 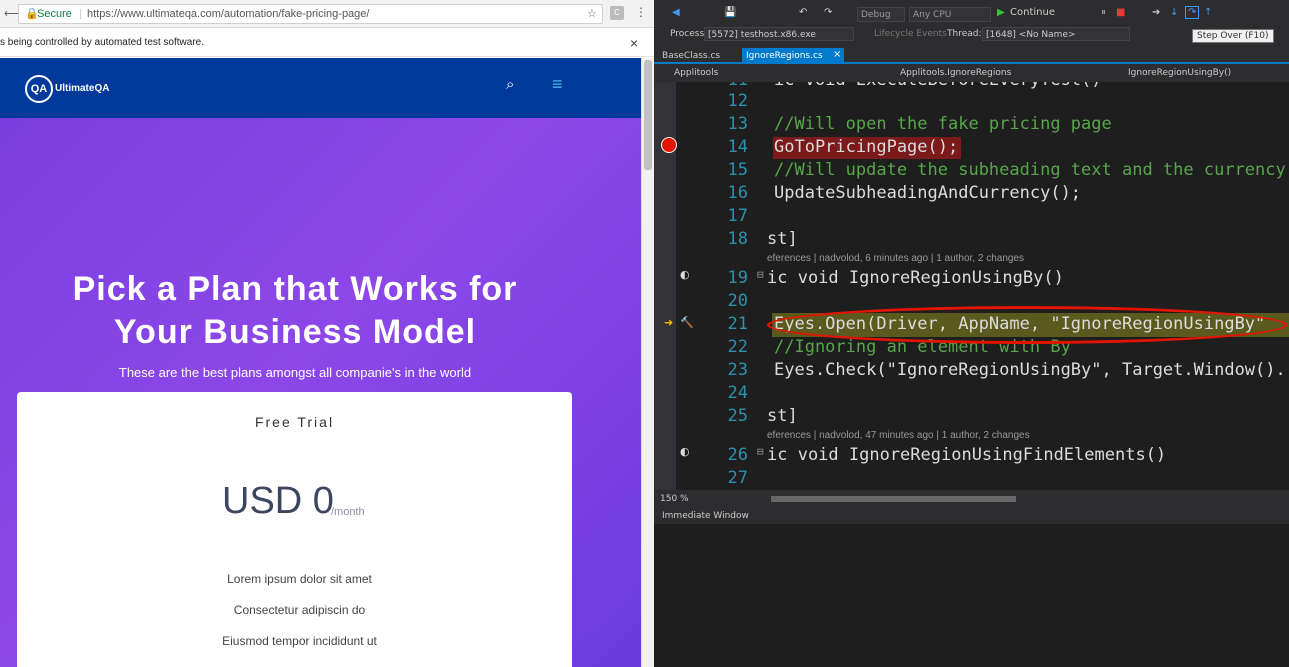 What do you see at coordinates (737, 147) in the screenshot?
I see `line-number: 14` at bounding box center [737, 147].